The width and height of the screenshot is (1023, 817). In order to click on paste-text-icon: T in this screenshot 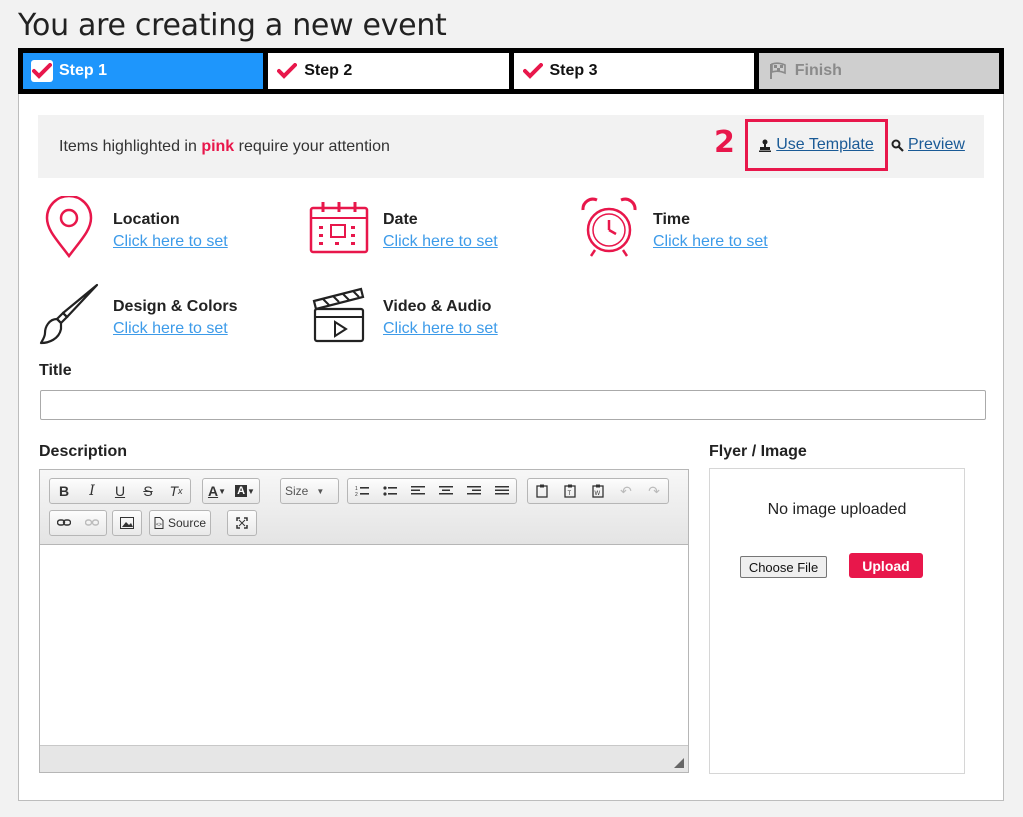, I will do `click(570, 491)`.